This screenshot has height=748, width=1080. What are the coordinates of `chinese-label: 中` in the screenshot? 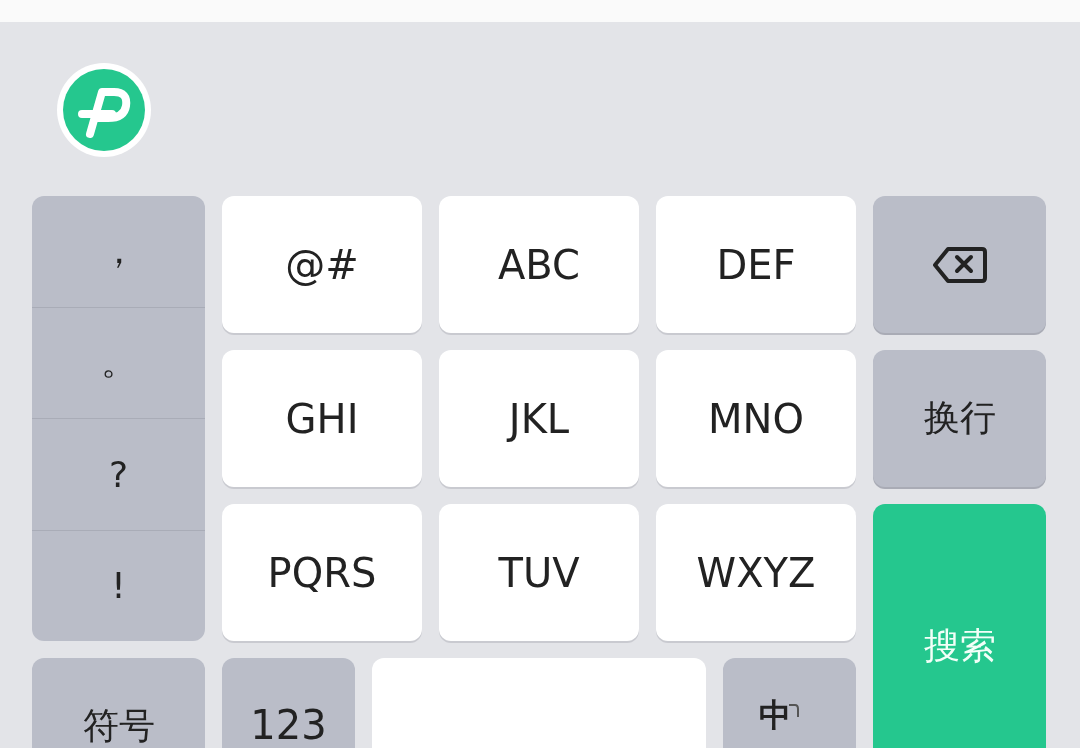 It's located at (775, 715).